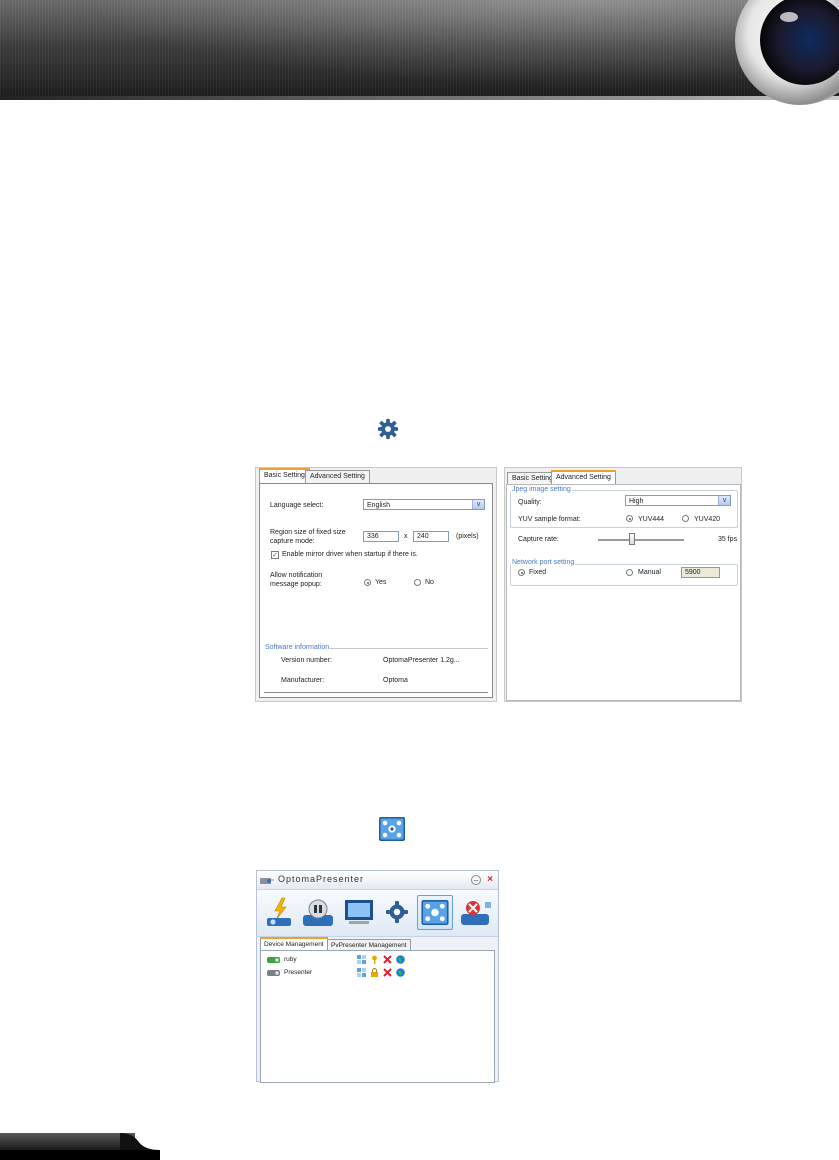 The width and height of the screenshot is (839, 1160). I want to click on yuv420-radio, so click(685, 518).